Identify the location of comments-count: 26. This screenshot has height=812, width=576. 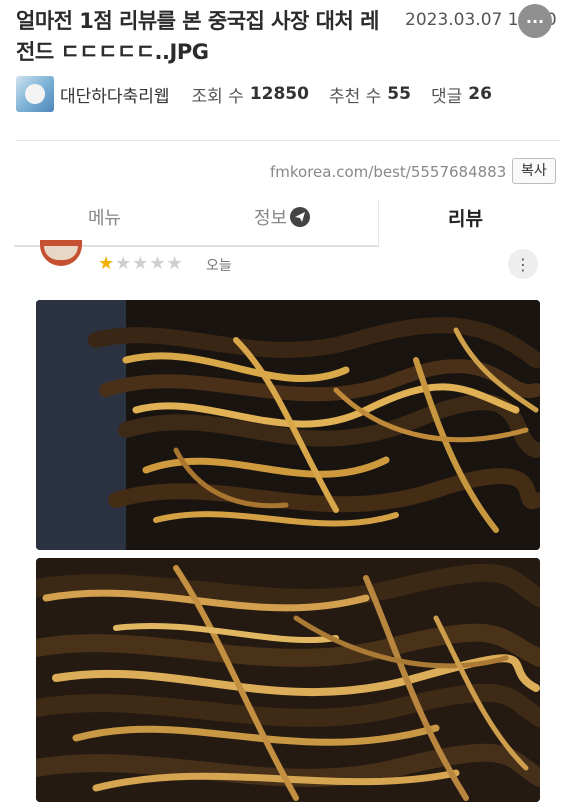
(480, 94).